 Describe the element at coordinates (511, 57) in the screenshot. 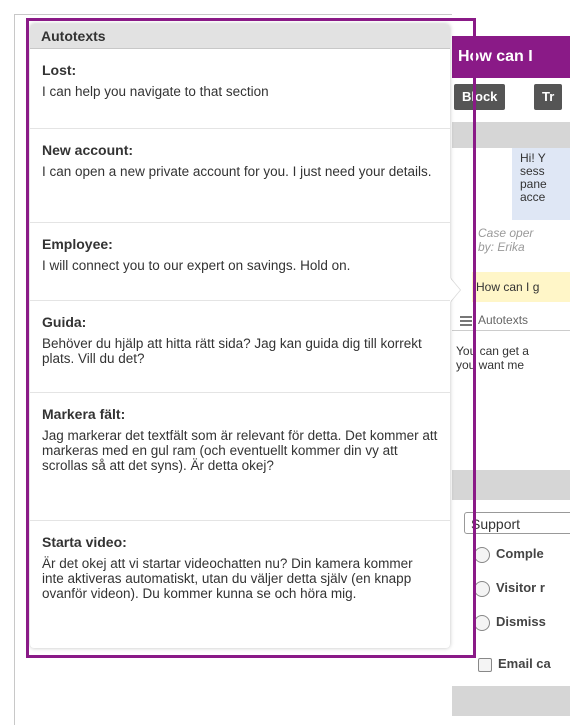

I see `chat-header: How can I` at that location.